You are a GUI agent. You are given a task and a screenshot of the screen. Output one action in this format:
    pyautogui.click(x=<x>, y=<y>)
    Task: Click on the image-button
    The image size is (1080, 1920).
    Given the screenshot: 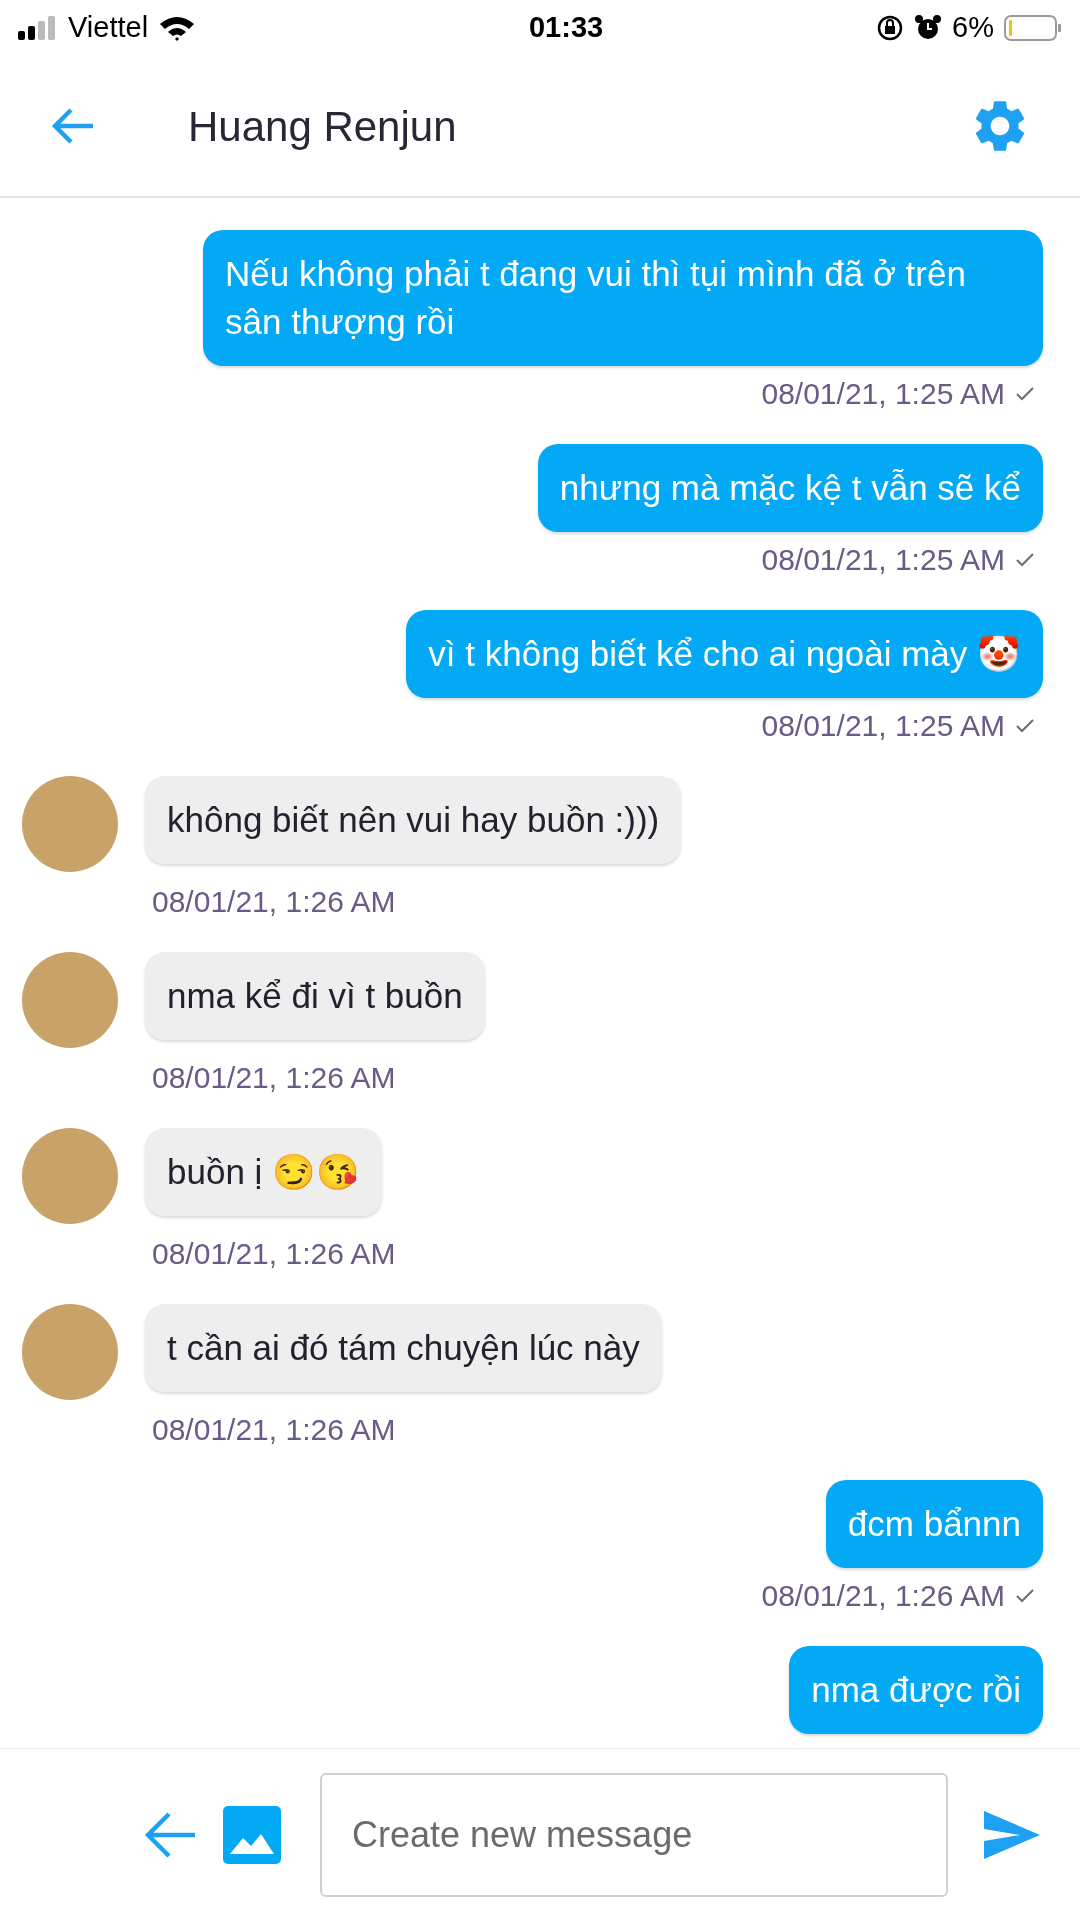 What is the action you would take?
    pyautogui.click(x=252, y=1834)
    